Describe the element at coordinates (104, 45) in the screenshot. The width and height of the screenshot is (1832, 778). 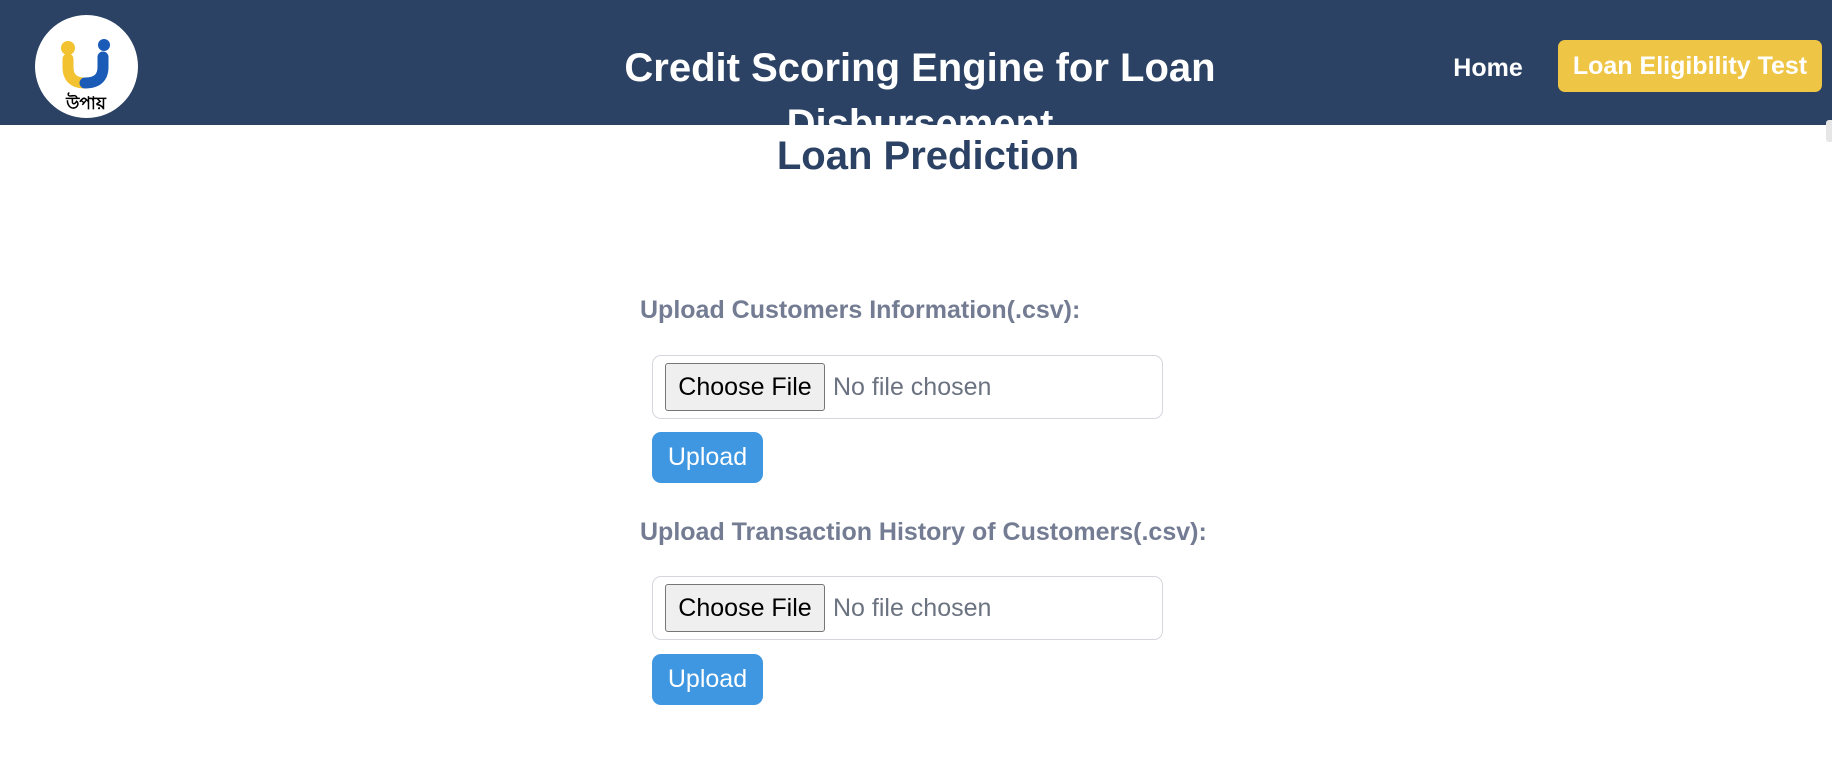
I see `logo-blue-dot` at that location.